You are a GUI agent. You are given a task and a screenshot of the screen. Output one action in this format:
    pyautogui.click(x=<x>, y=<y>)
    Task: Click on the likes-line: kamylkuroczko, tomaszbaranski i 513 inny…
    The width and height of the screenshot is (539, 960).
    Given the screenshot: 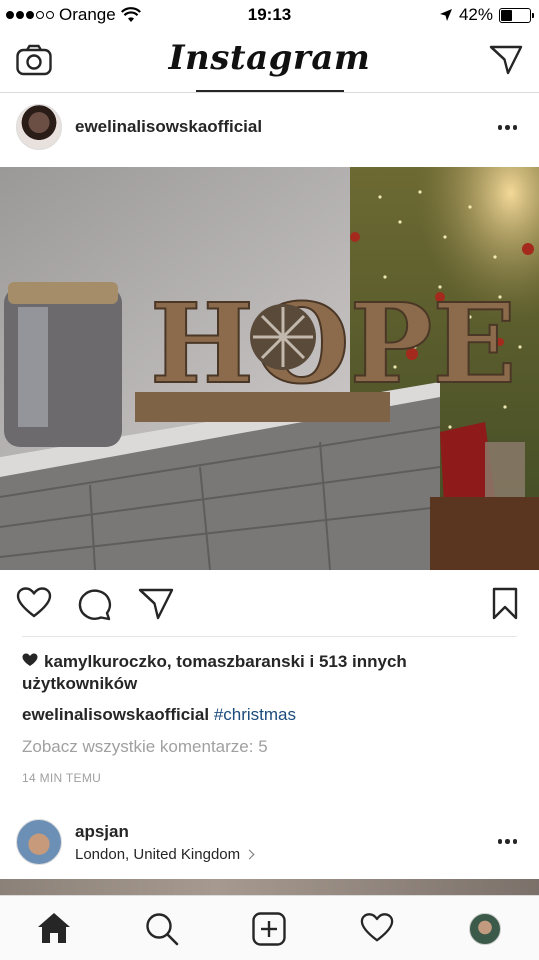 What is the action you would take?
    pyautogui.click(x=257, y=673)
    